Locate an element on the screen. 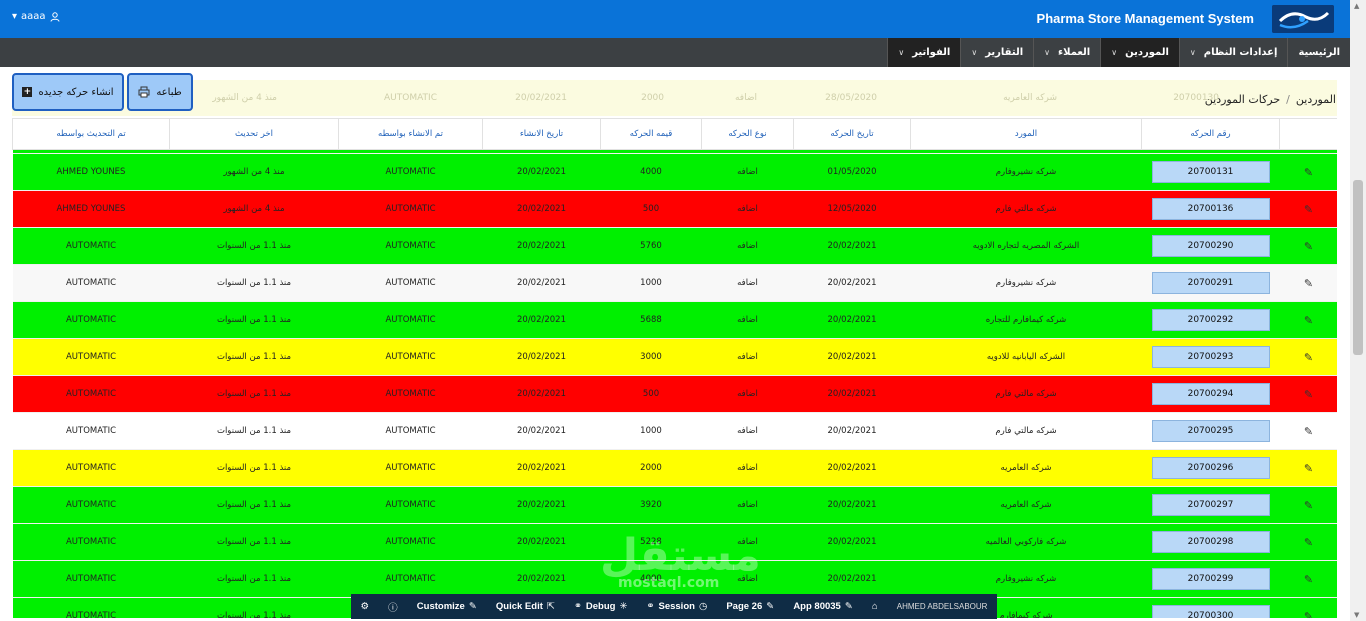  movement-id-field: 20700291 is located at coordinates (1210, 283).